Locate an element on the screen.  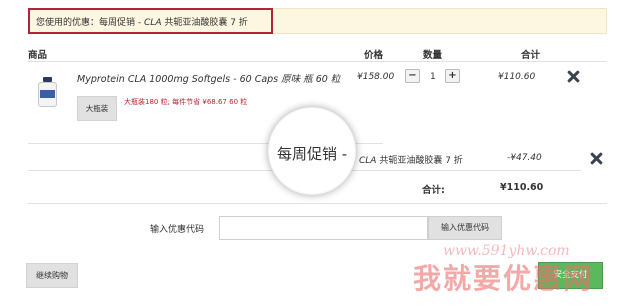
apply-coupon-button: 输入优惠代码 is located at coordinates (465, 228).